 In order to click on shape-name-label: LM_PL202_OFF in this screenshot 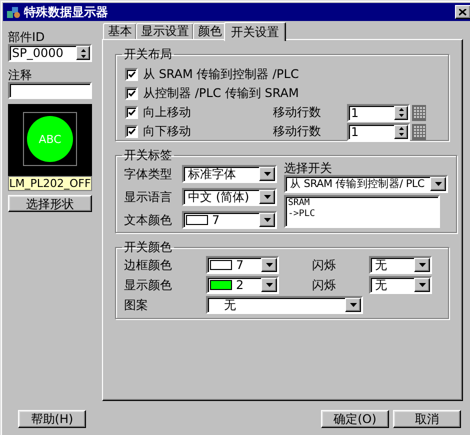, I will do `click(50, 183)`.